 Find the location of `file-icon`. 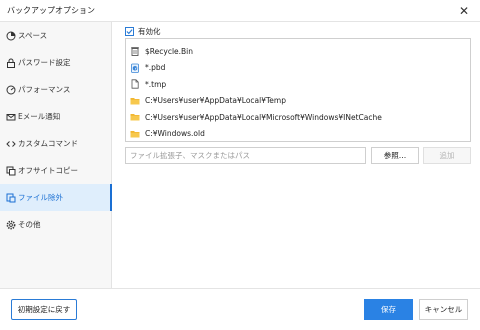

file-icon is located at coordinates (135, 84).